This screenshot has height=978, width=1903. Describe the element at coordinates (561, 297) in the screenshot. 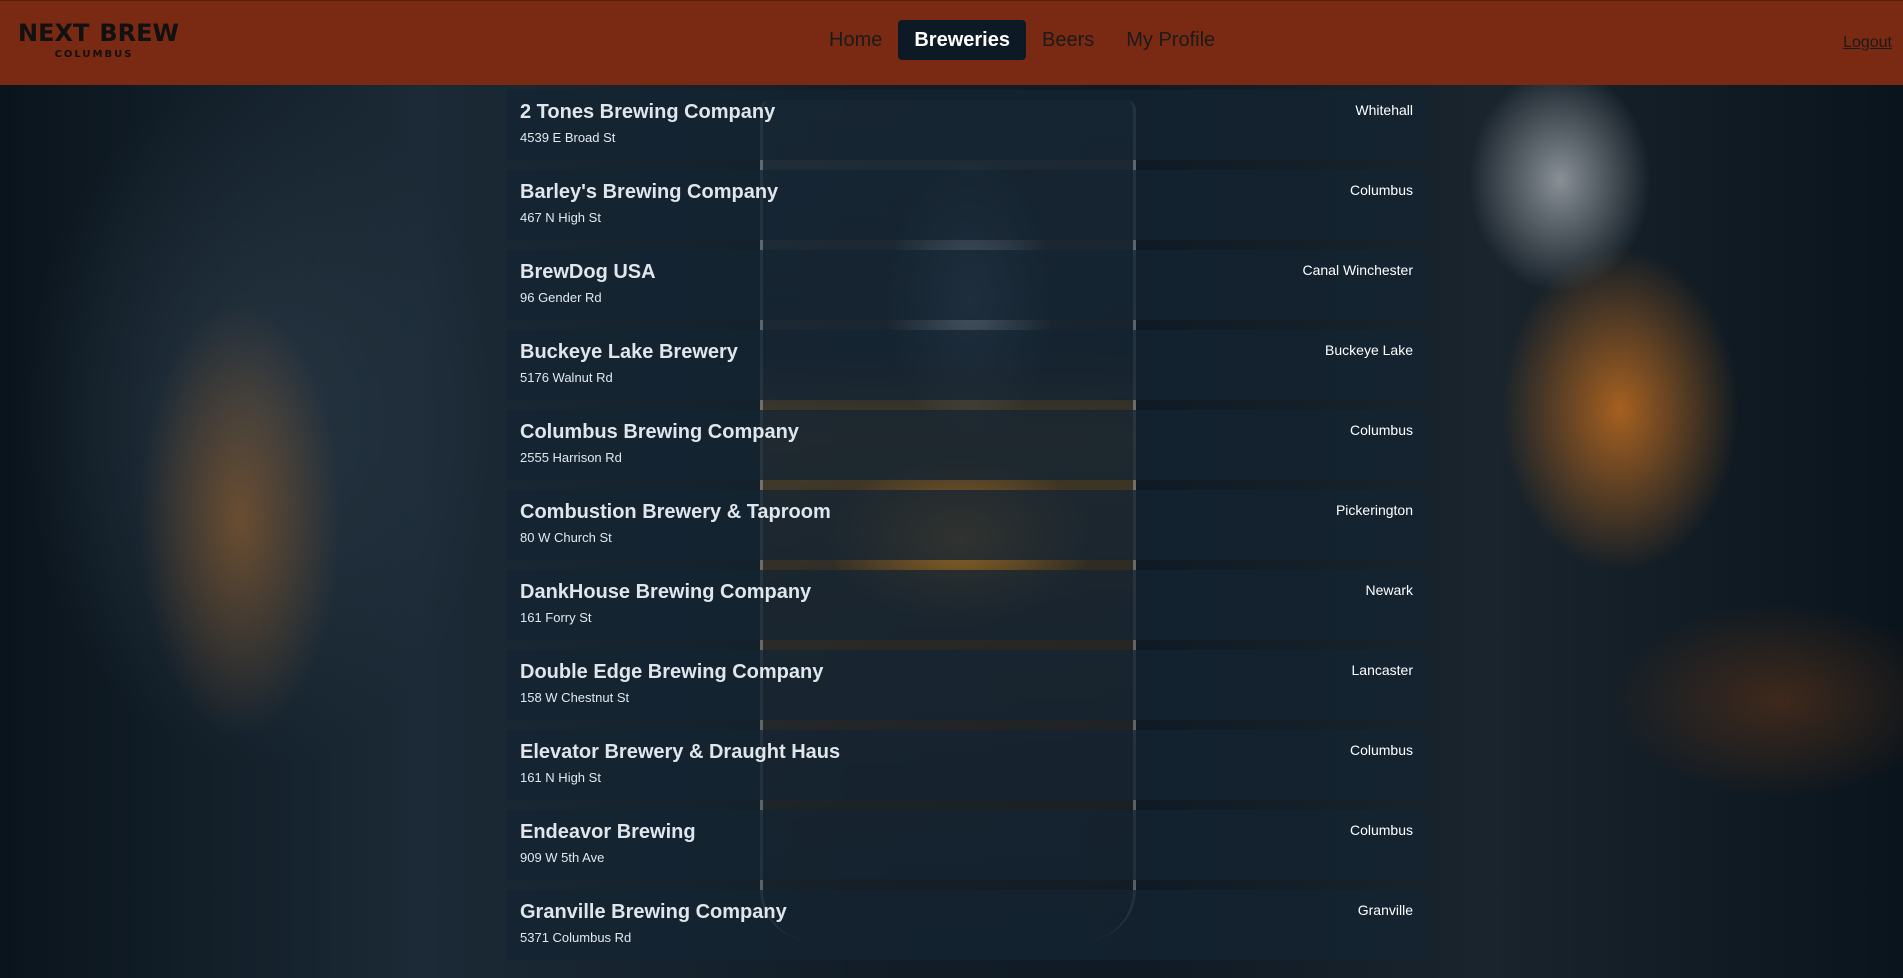

I see `brewery-address: 96 Gender Rd` at that location.